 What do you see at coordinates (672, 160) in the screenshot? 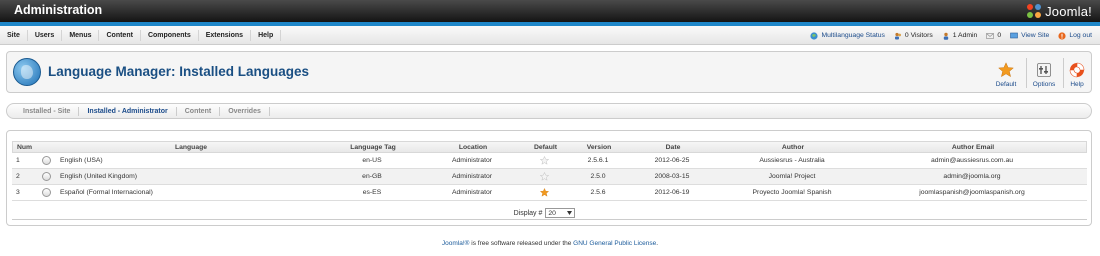
I see `row-date: 2012-06-25` at bounding box center [672, 160].